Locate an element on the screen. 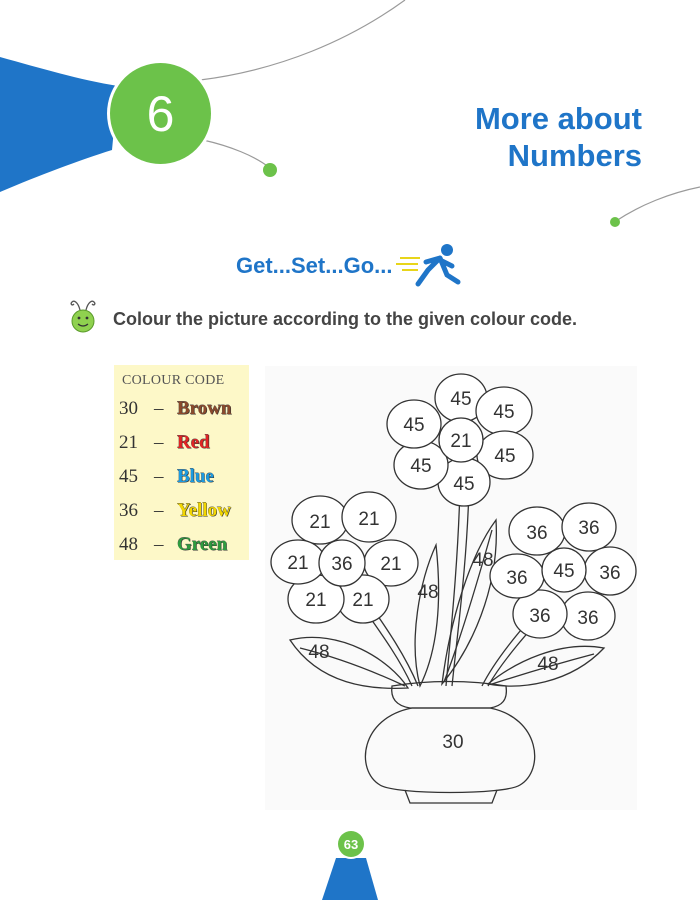  vase-neck is located at coordinates (449, 694).